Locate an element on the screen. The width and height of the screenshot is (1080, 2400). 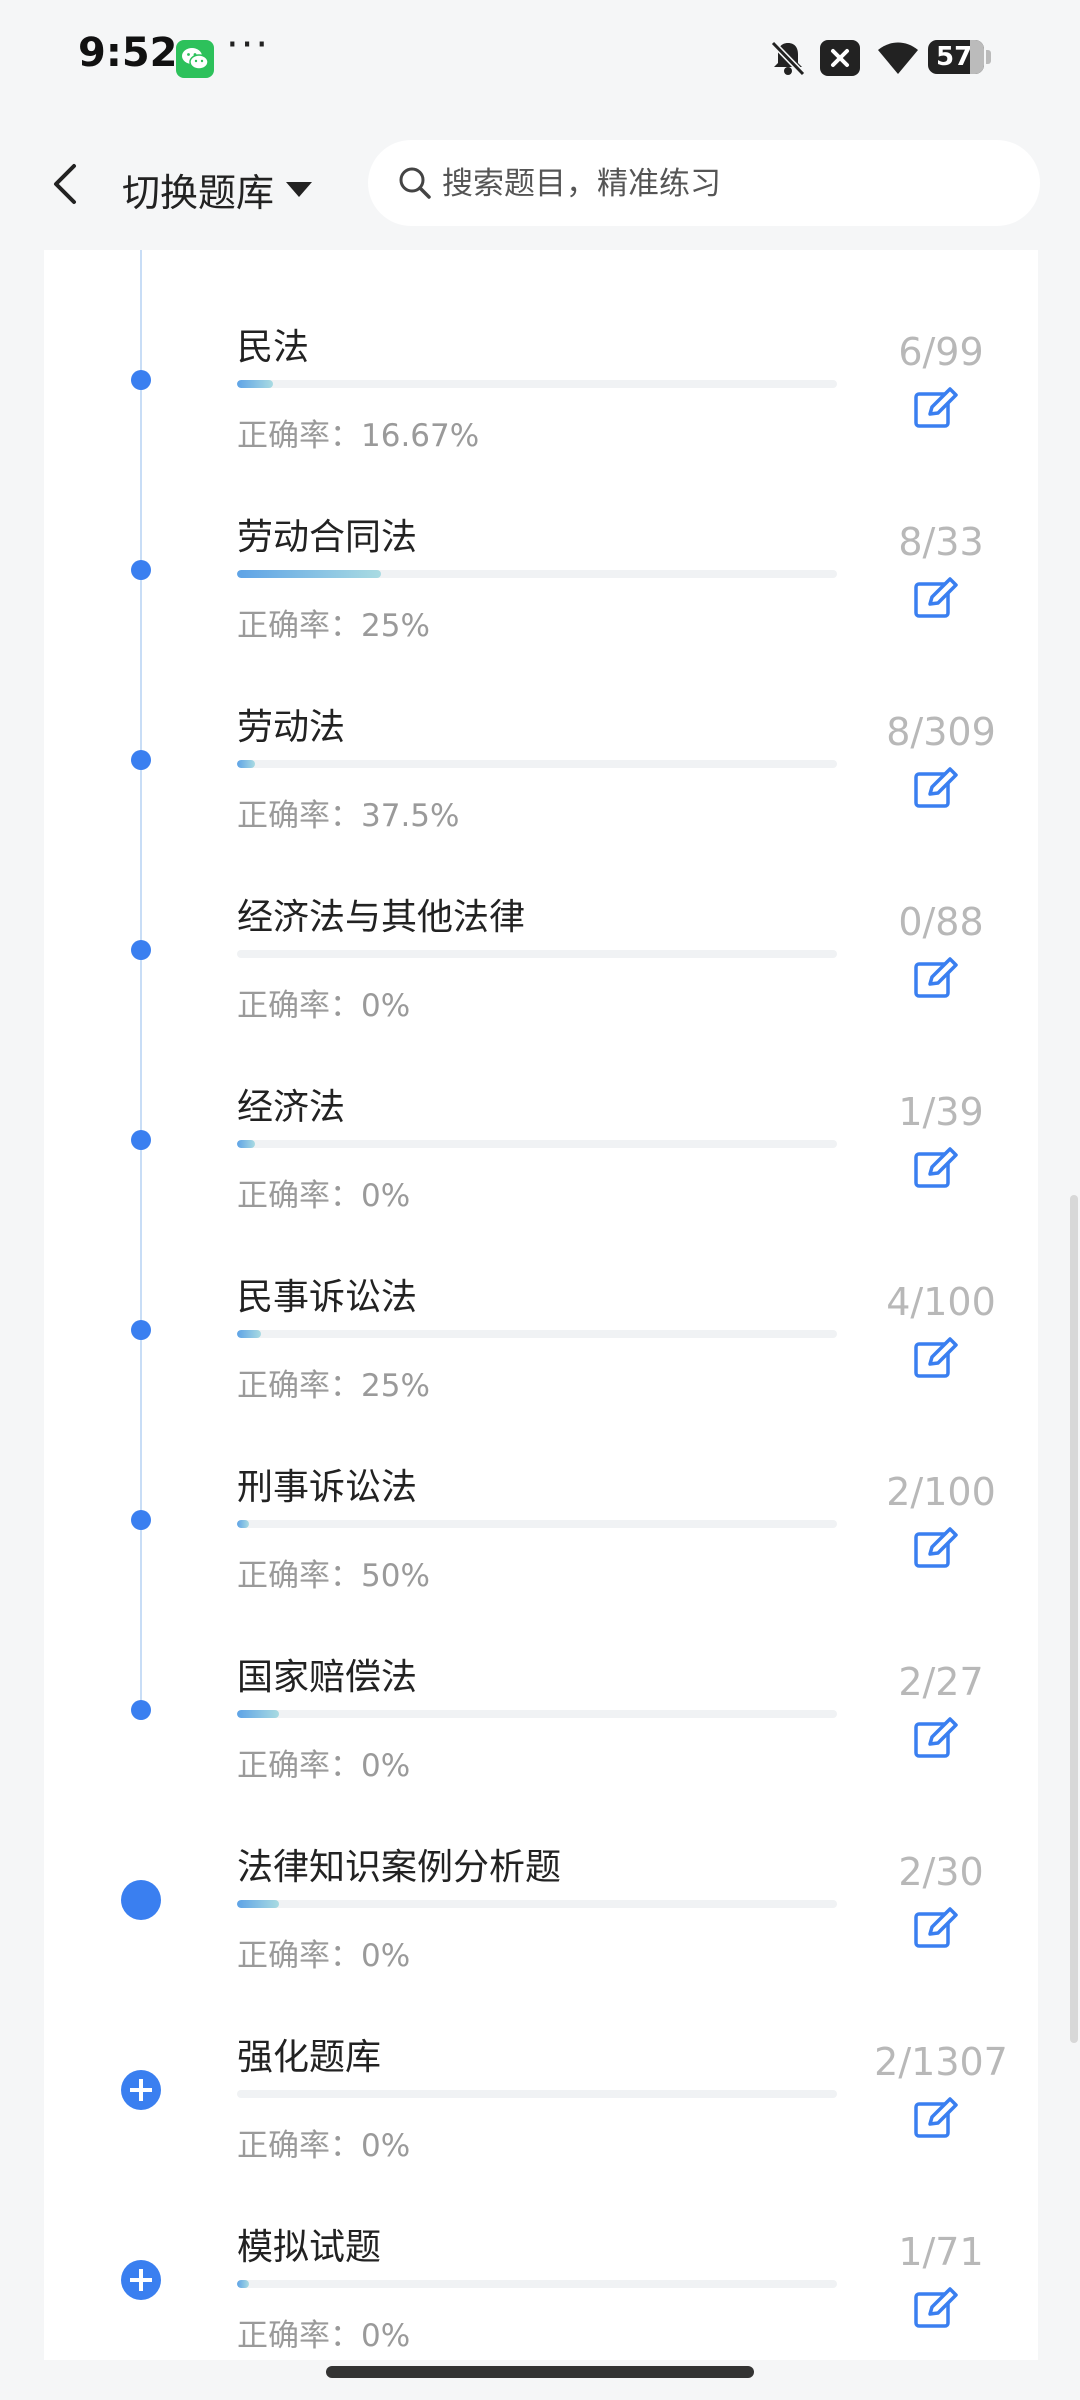
wechat-icon is located at coordinates (195, 59).